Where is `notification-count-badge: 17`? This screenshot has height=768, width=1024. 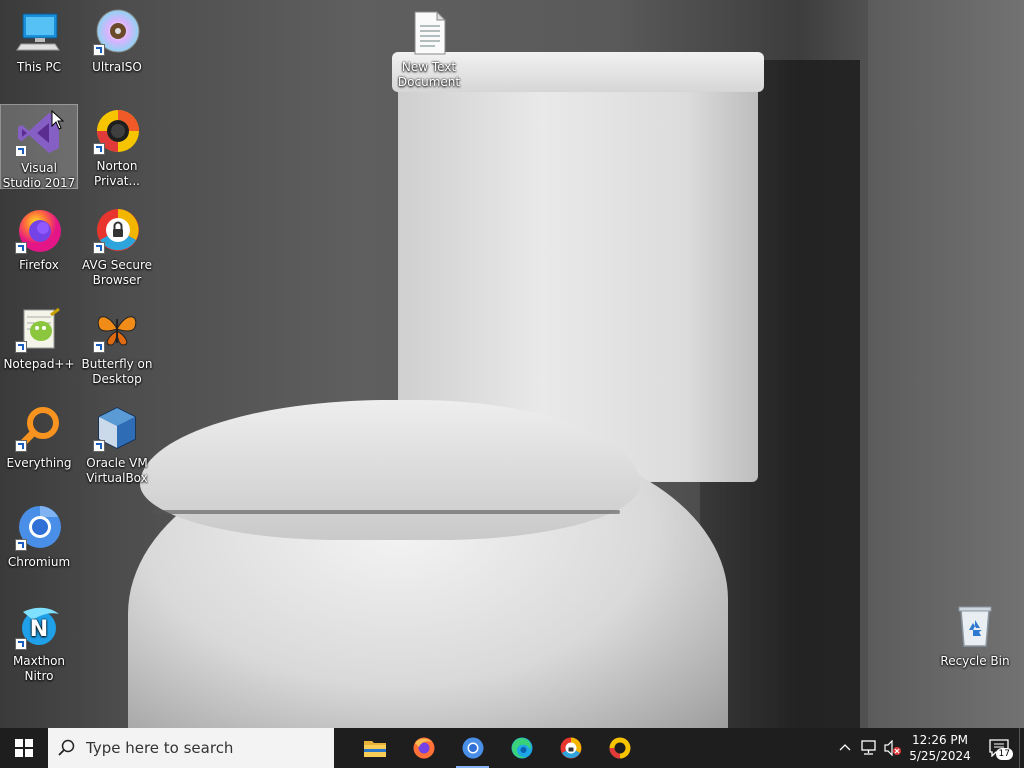 notification-count-badge: 17 is located at coordinates (1004, 754).